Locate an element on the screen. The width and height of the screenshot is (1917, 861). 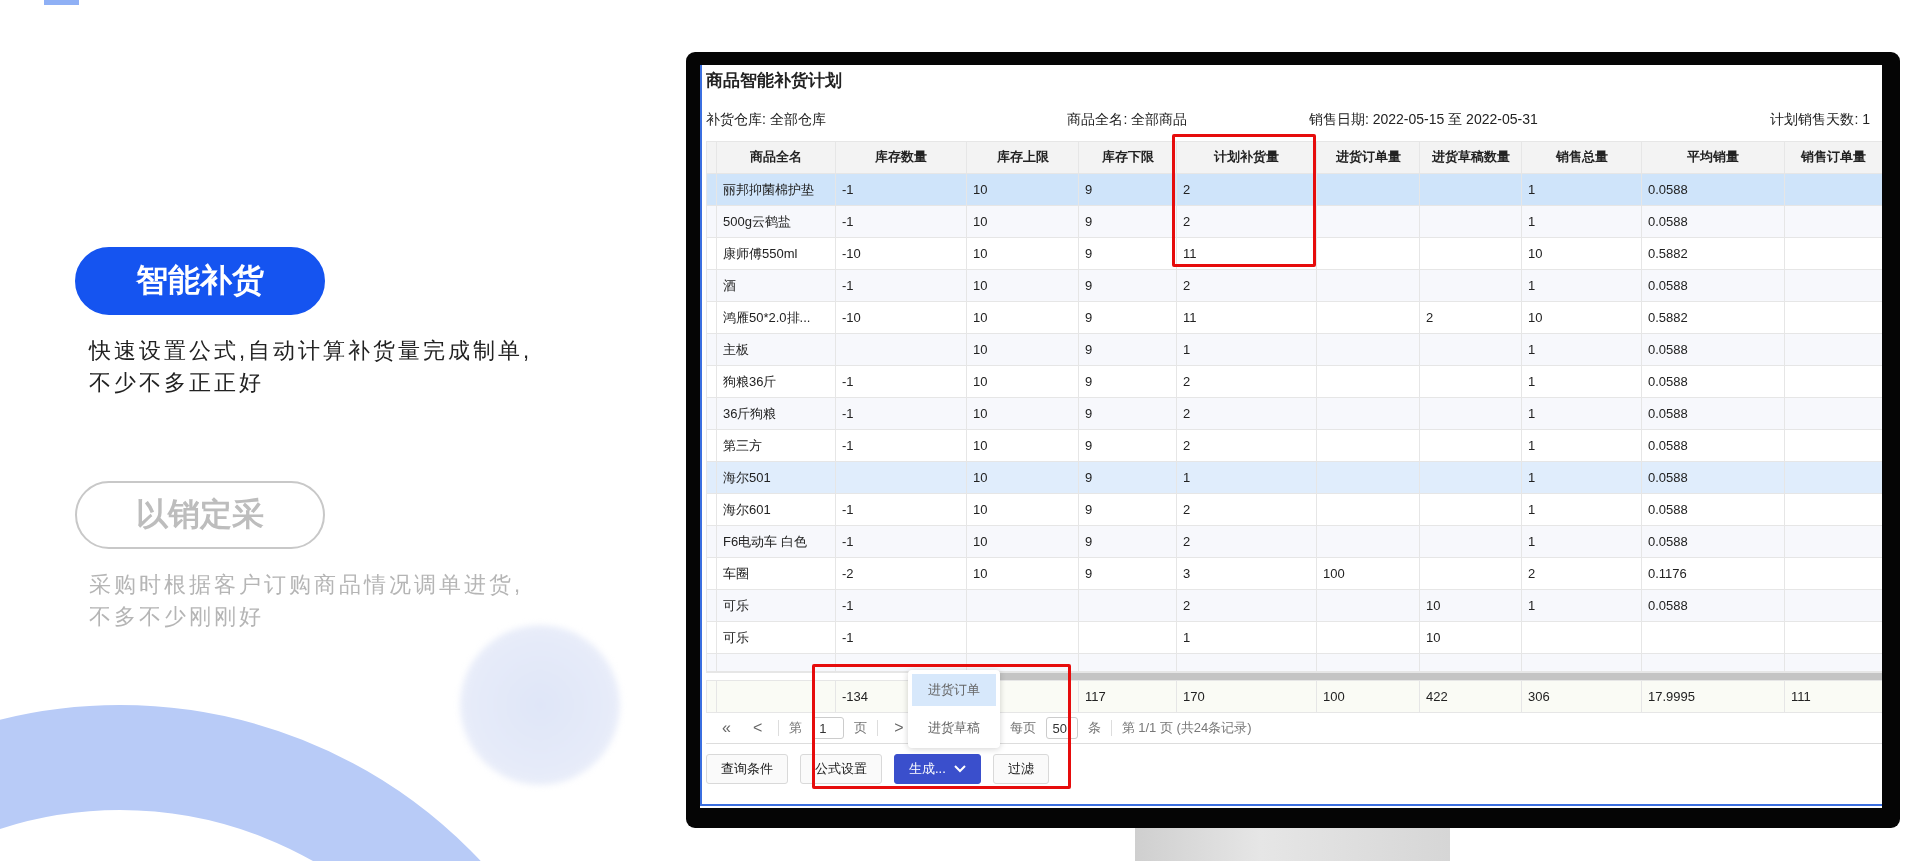
toolbar-button: 公式设置 is located at coordinates (841, 769).